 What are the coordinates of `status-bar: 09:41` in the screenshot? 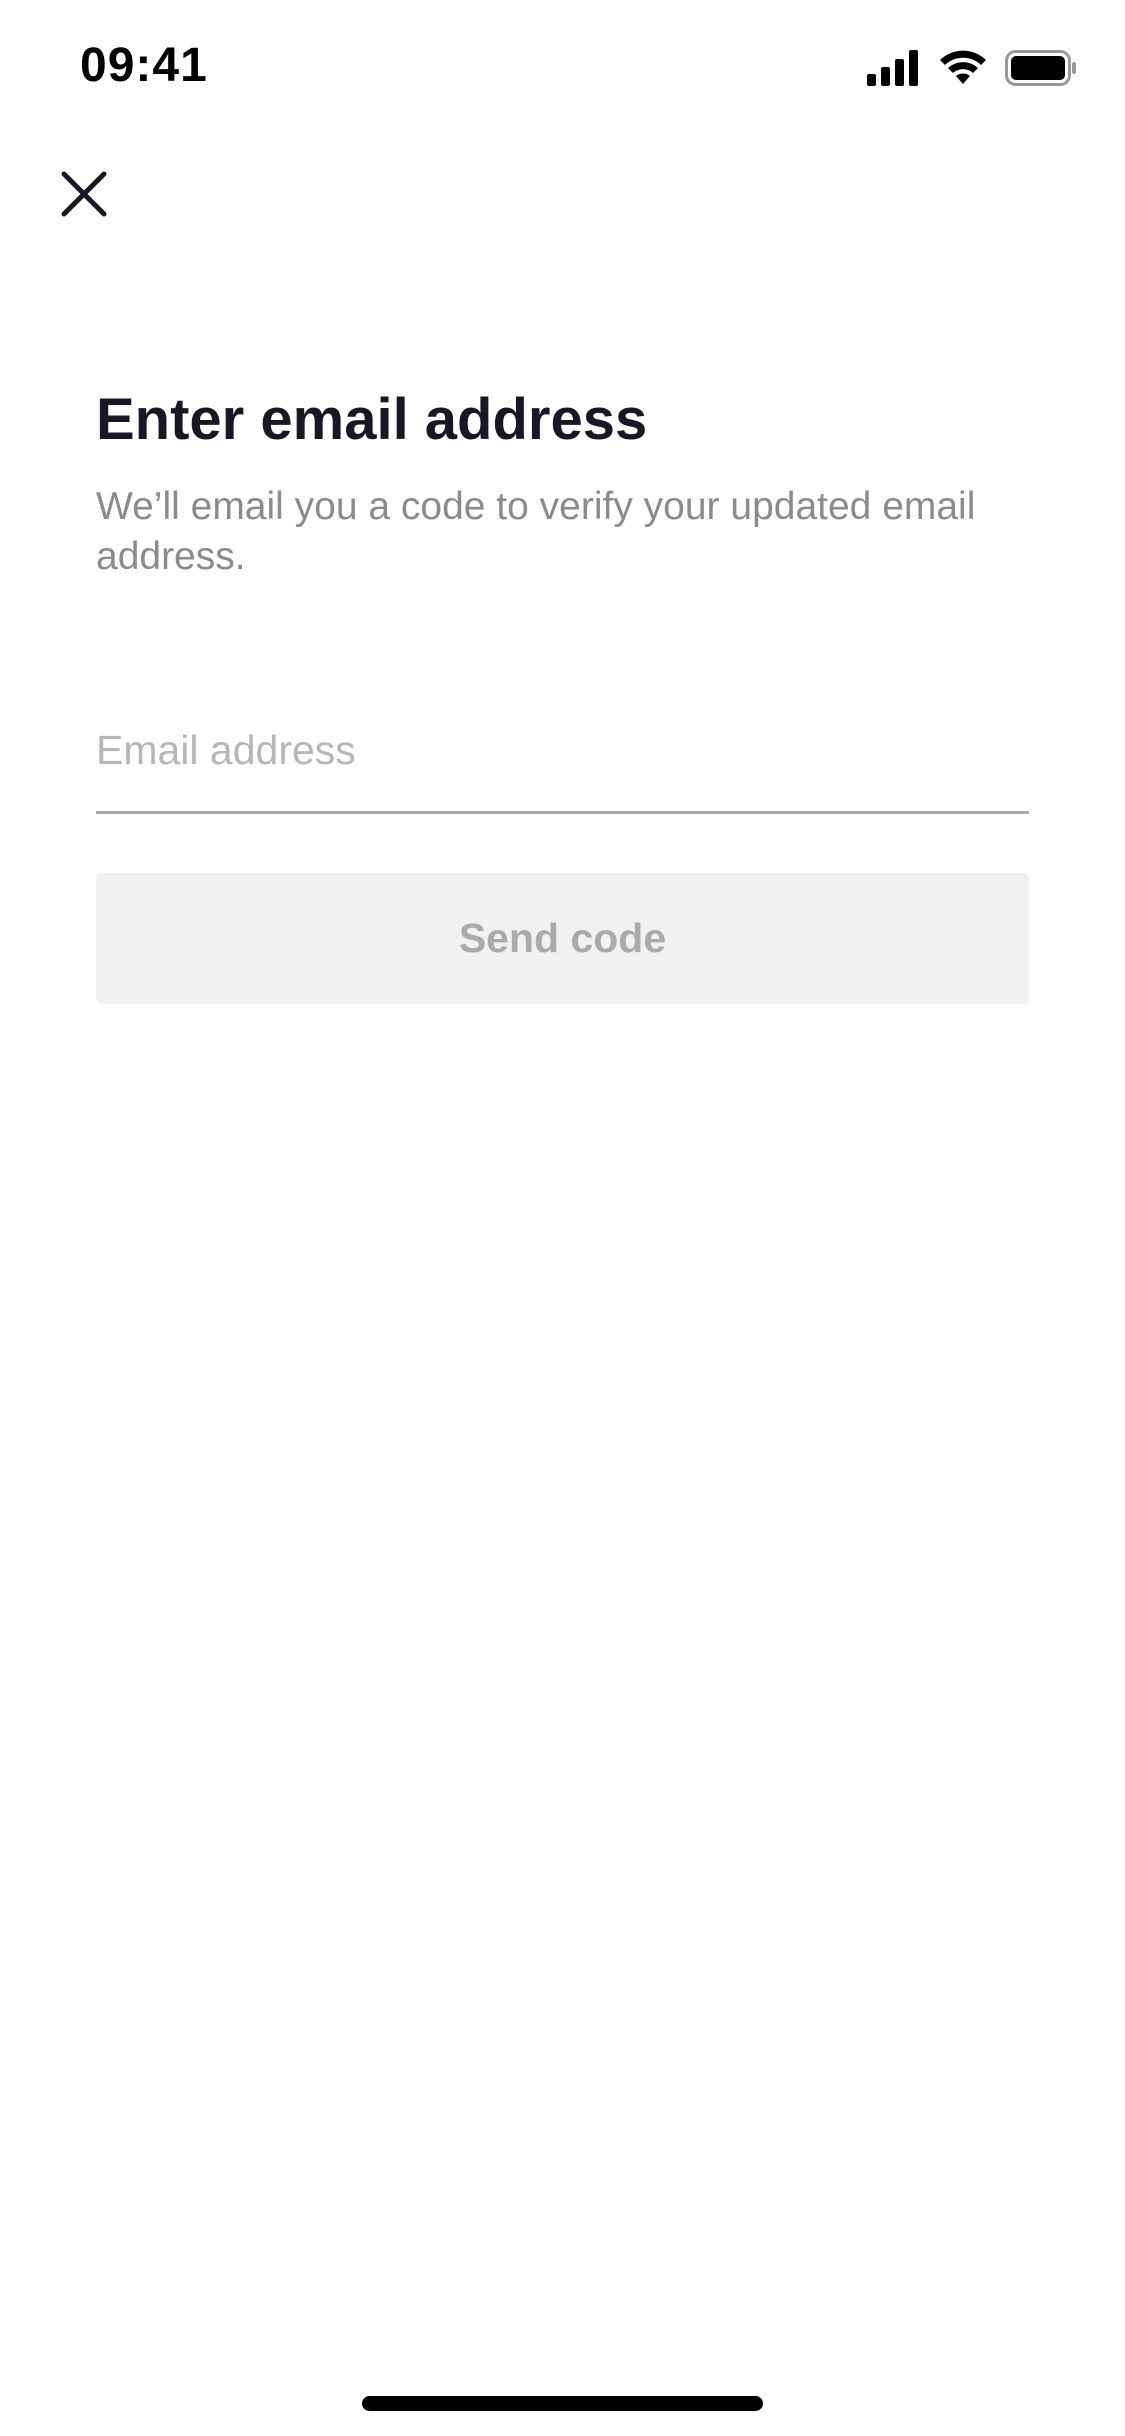 It's located at (562, 66).